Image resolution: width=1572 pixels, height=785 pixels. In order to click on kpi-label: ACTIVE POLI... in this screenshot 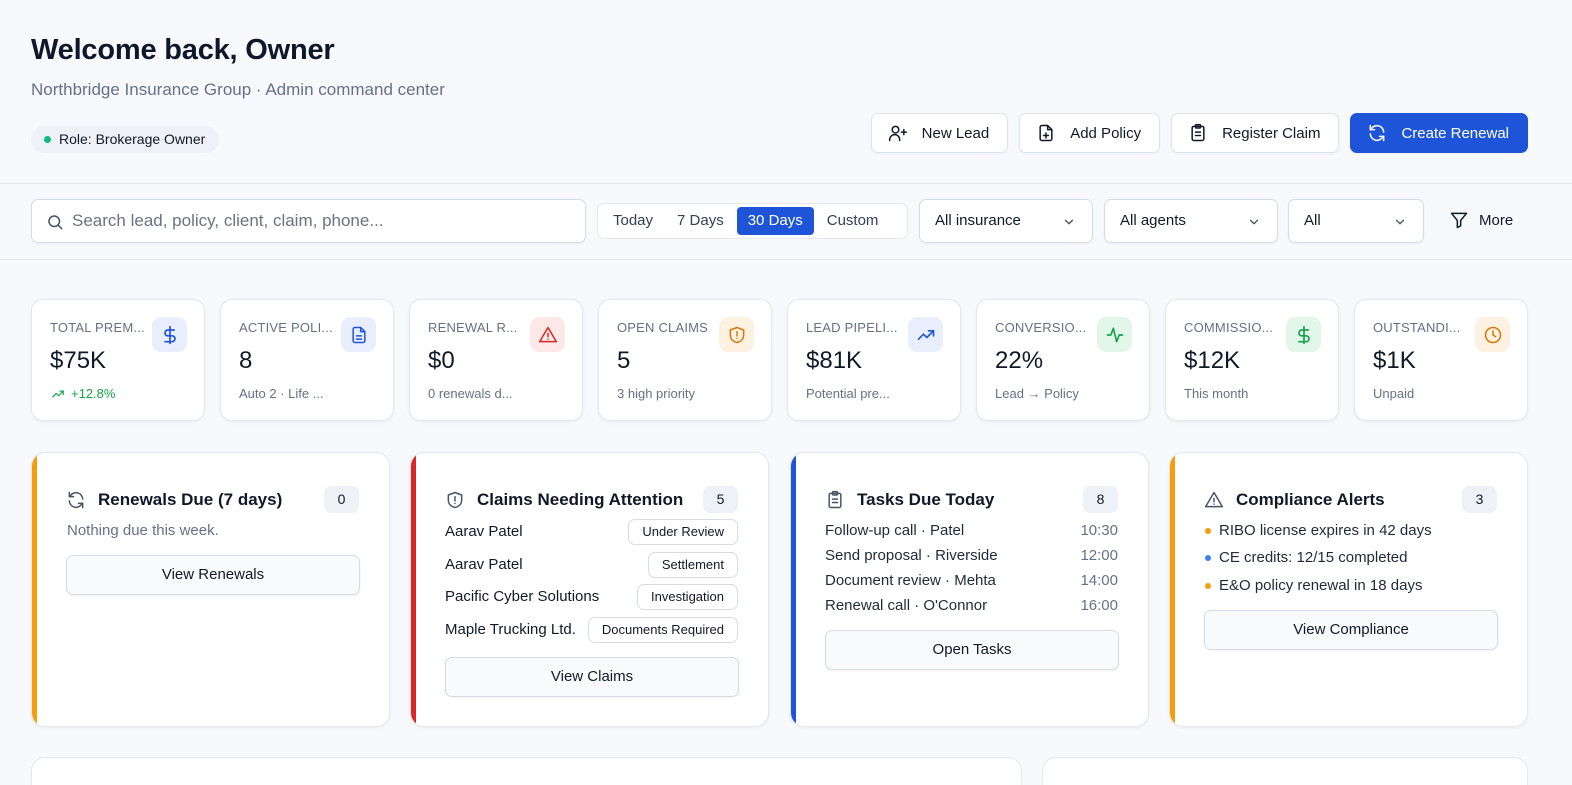, I will do `click(286, 327)`.